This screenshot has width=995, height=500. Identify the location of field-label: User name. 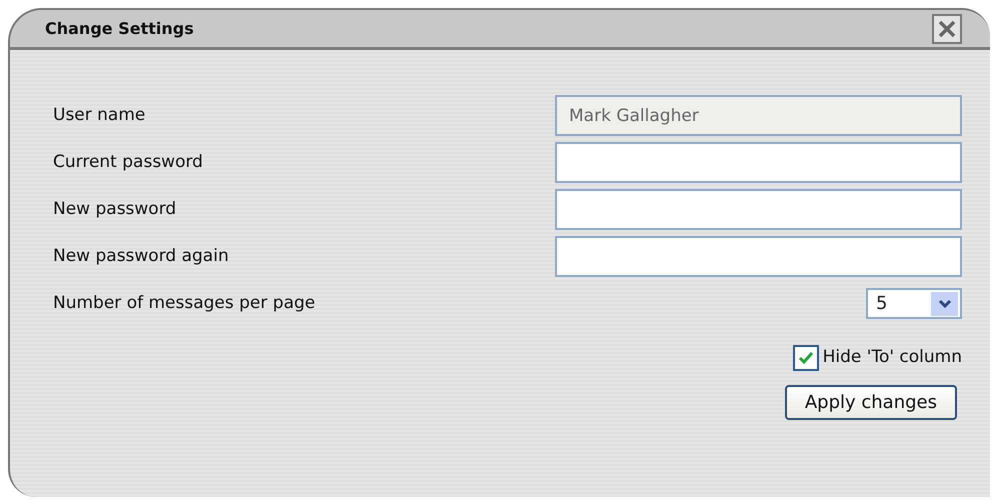
(99, 115).